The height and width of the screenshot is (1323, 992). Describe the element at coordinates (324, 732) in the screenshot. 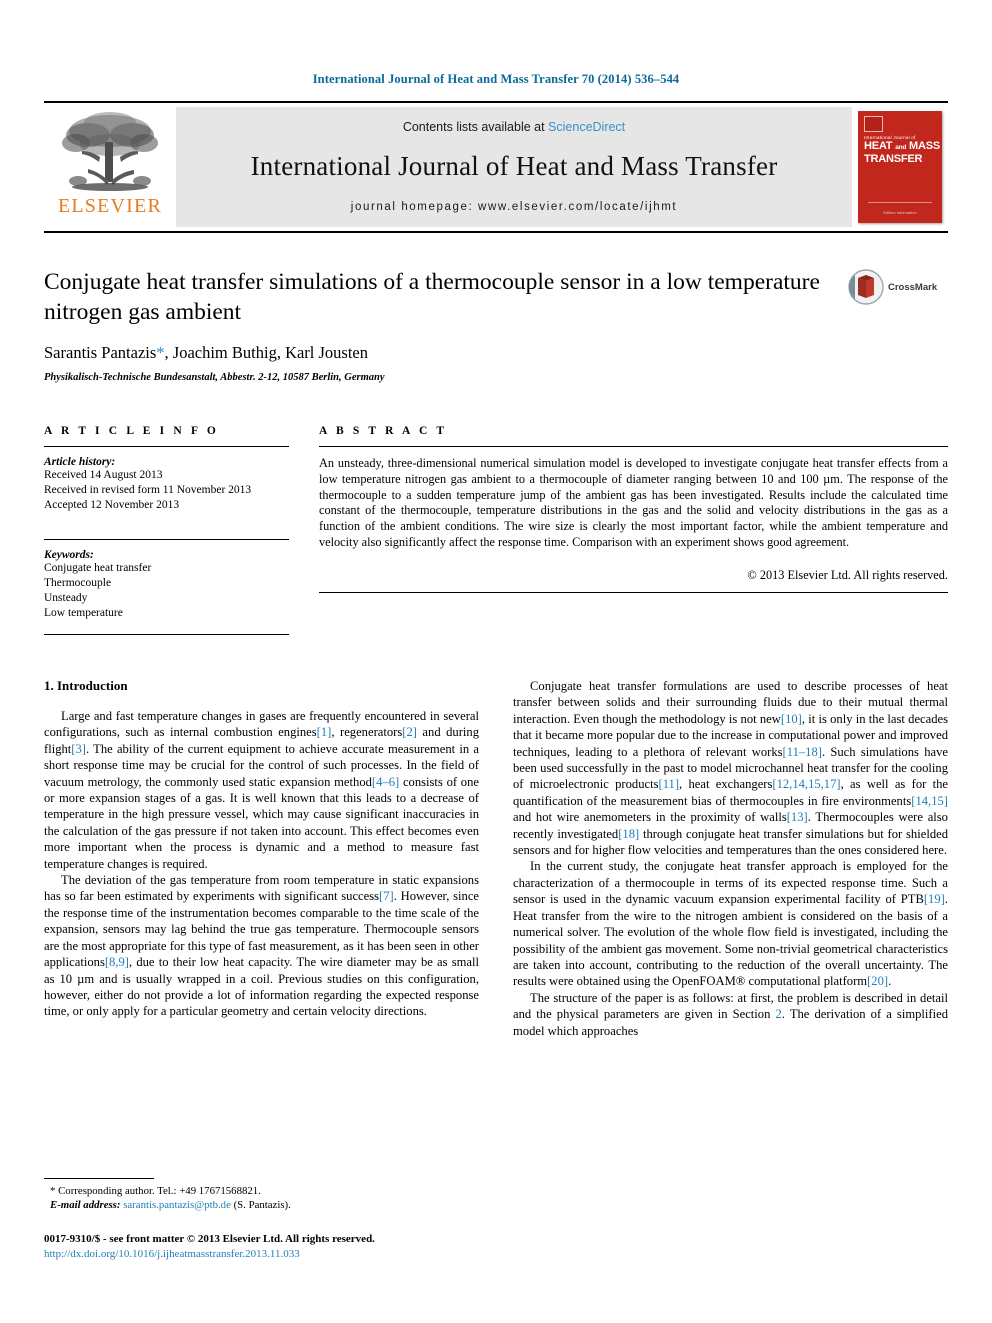

I see `citation-link: [1]` at that location.